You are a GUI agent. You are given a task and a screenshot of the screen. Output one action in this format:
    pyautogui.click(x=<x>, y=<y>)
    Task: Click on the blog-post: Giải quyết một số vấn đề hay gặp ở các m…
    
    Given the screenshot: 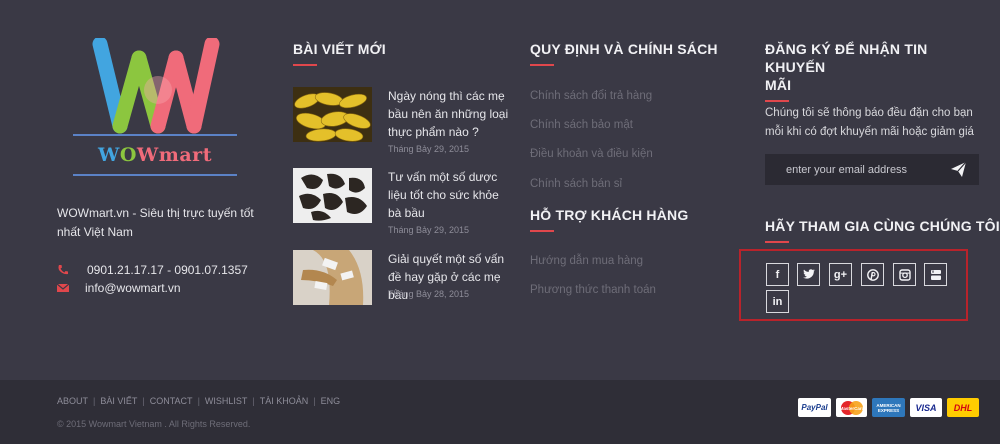 What is the action you would take?
    pyautogui.click(x=403, y=280)
    